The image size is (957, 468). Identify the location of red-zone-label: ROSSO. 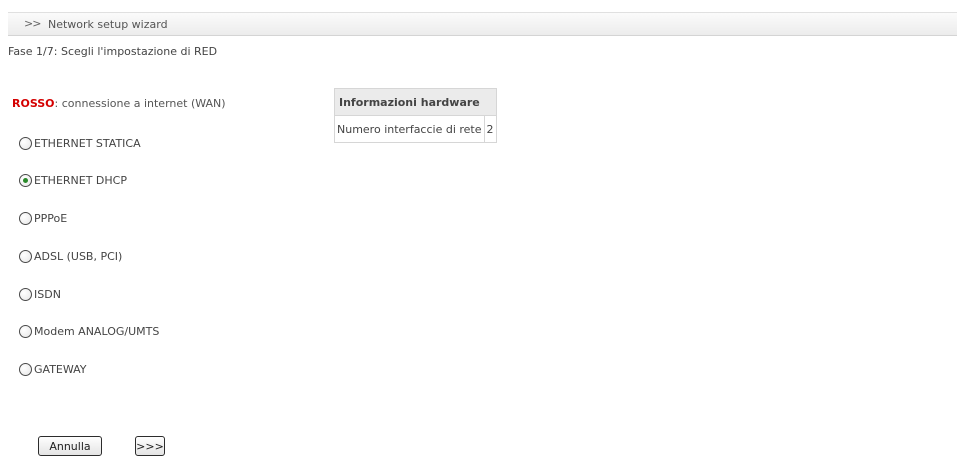
(33, 103).